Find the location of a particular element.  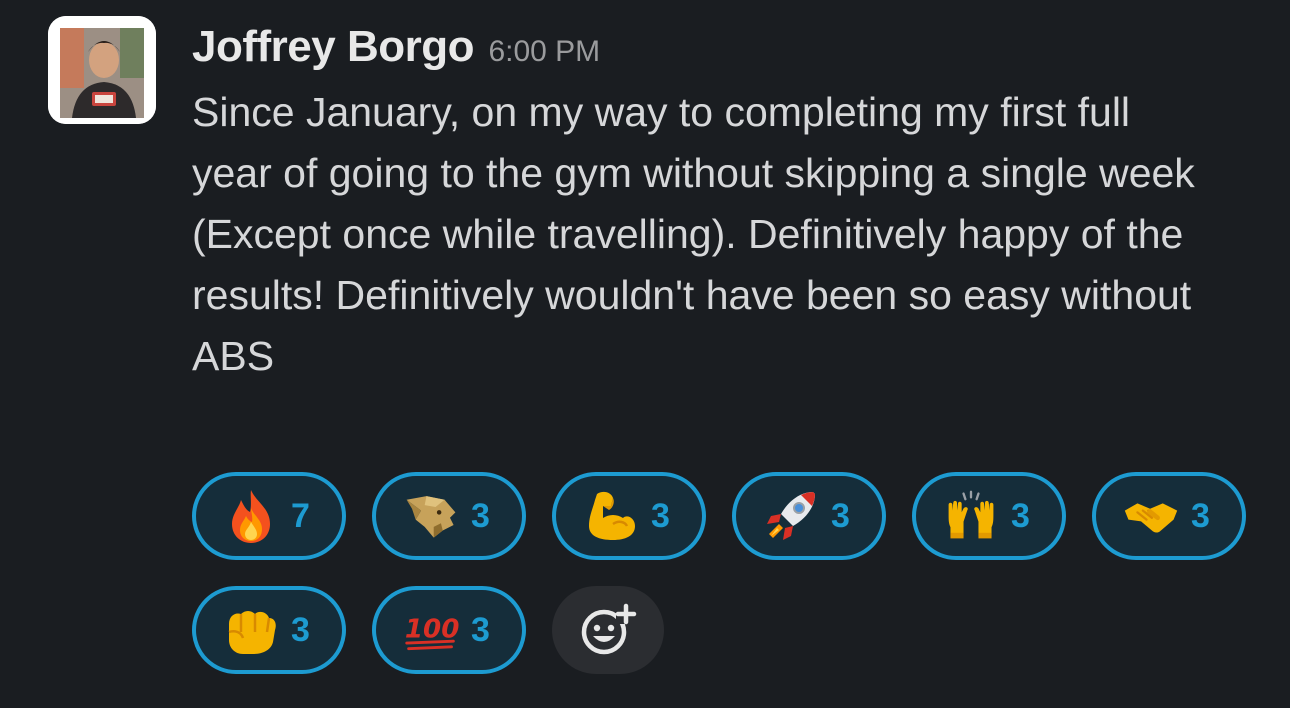

reaction-fire: 7 is located at coordinates (269, 516).